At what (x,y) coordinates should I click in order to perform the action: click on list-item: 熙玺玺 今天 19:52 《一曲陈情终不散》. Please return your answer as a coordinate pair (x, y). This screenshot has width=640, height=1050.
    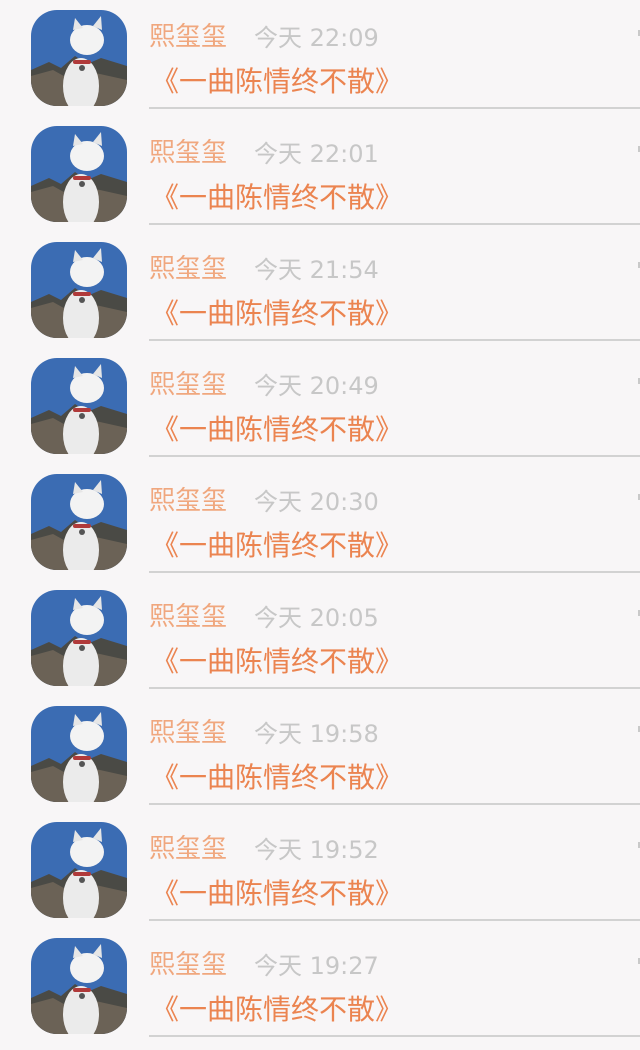
    Looking at the image, I should click on (320, 870).